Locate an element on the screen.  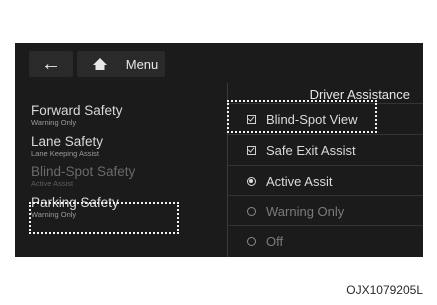
top-bar: ← Menu is located at coordinates (219, 60).